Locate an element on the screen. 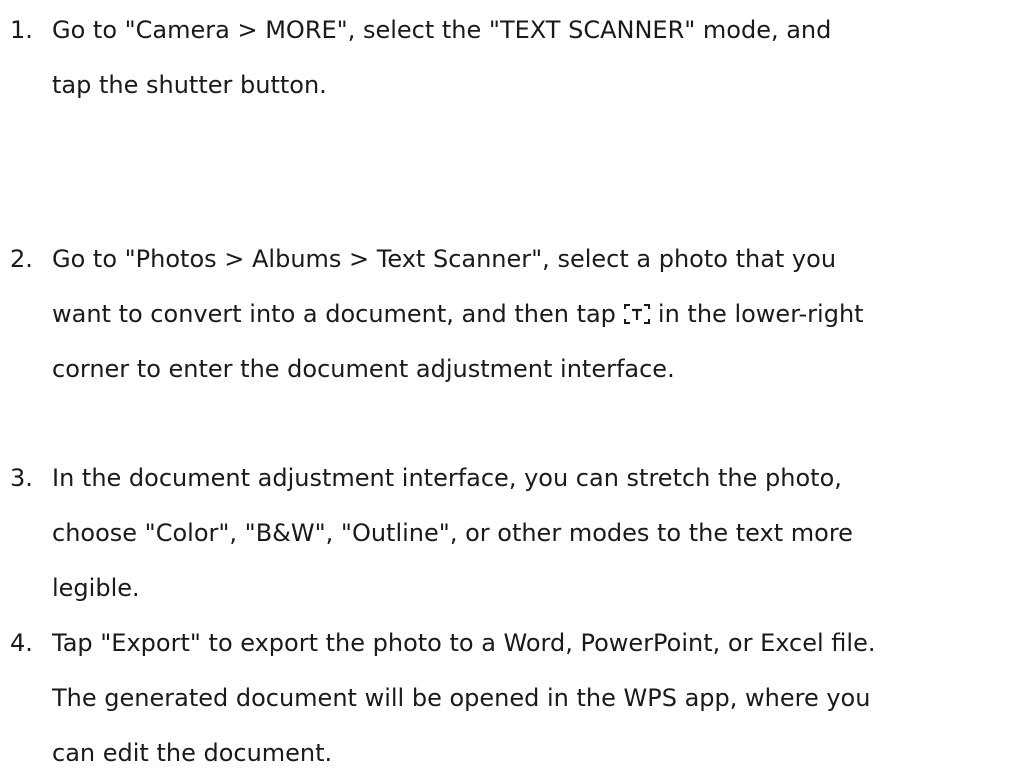 This screenshot has width=1031, height=769. step-text-line: tap the shutter button. is located at coordinates (189, 85).